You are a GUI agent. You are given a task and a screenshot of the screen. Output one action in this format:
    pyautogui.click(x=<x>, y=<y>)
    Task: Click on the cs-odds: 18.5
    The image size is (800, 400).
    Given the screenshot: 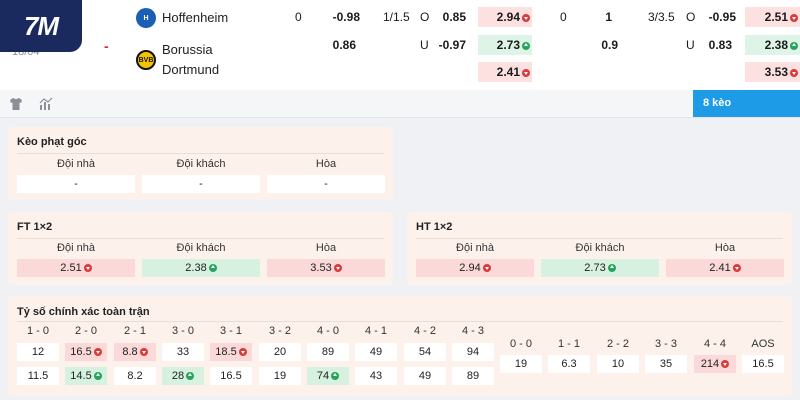 What is the action you would take?
    pyautogui.click(x=231, y=352)
    